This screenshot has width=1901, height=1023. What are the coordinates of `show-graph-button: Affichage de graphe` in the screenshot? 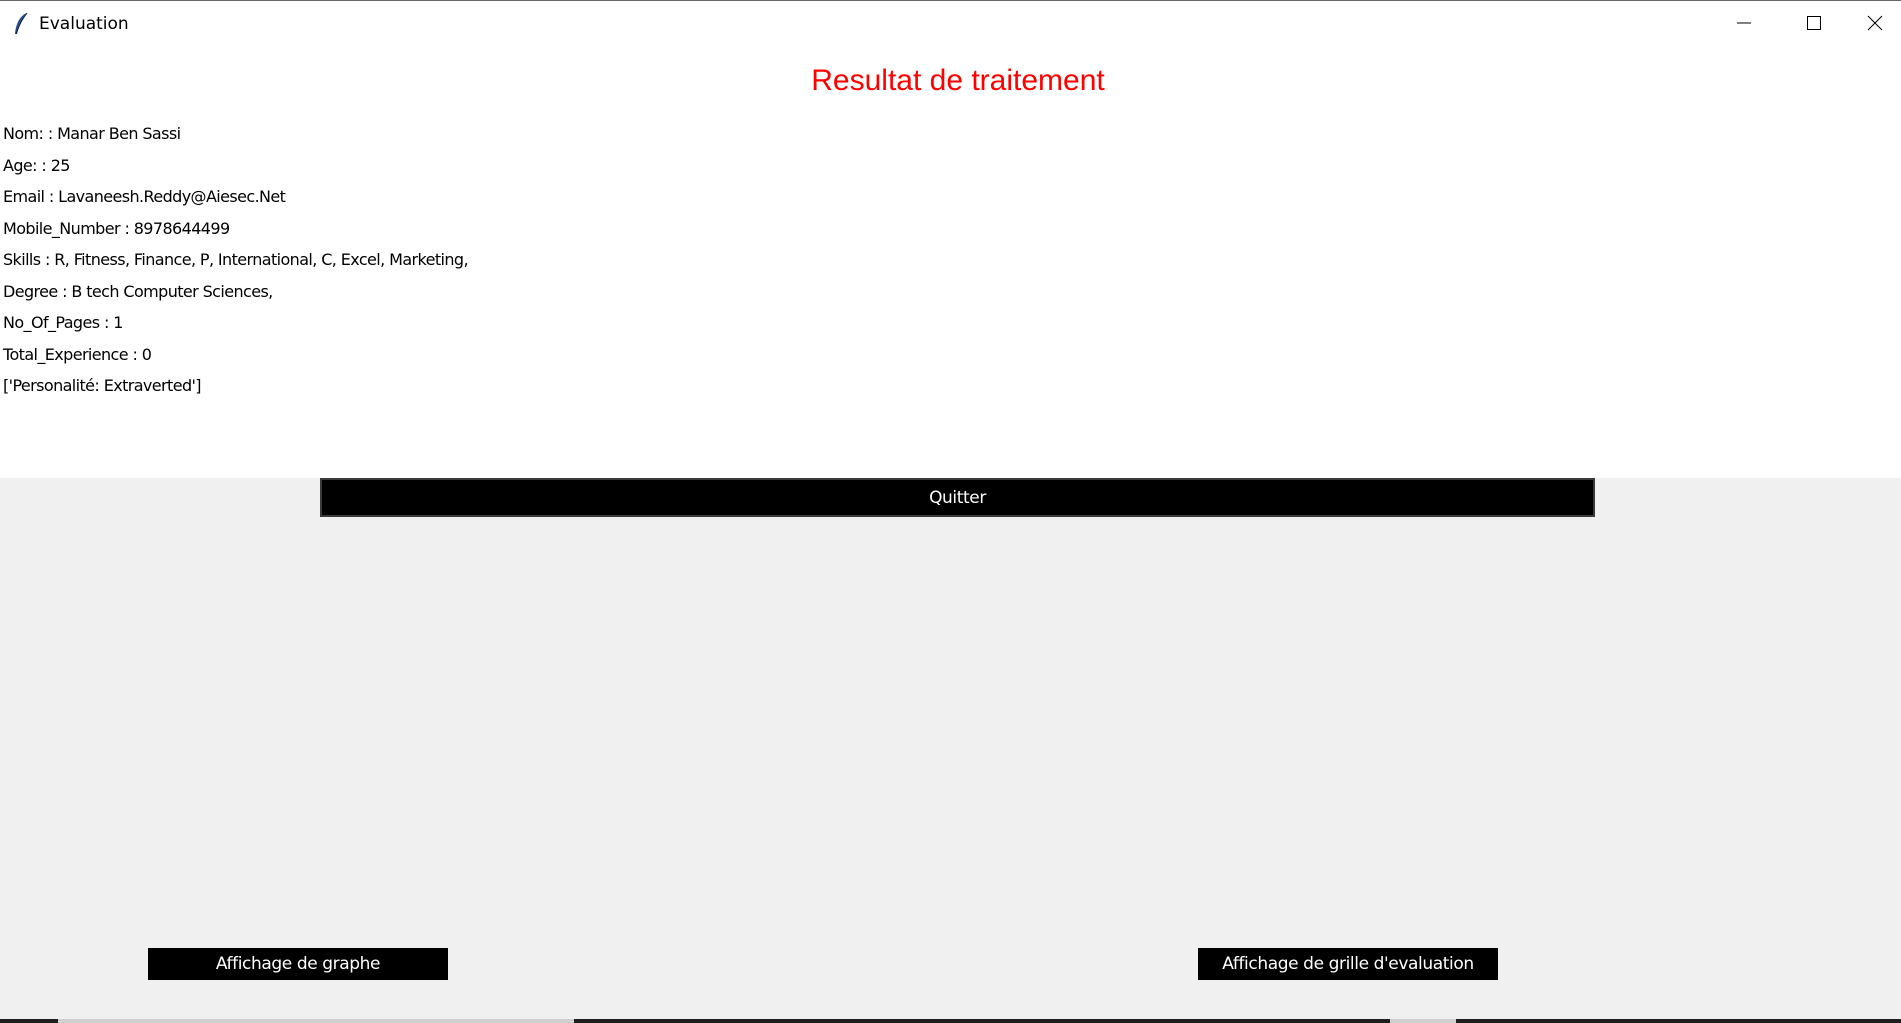 It's located at (298, 964).